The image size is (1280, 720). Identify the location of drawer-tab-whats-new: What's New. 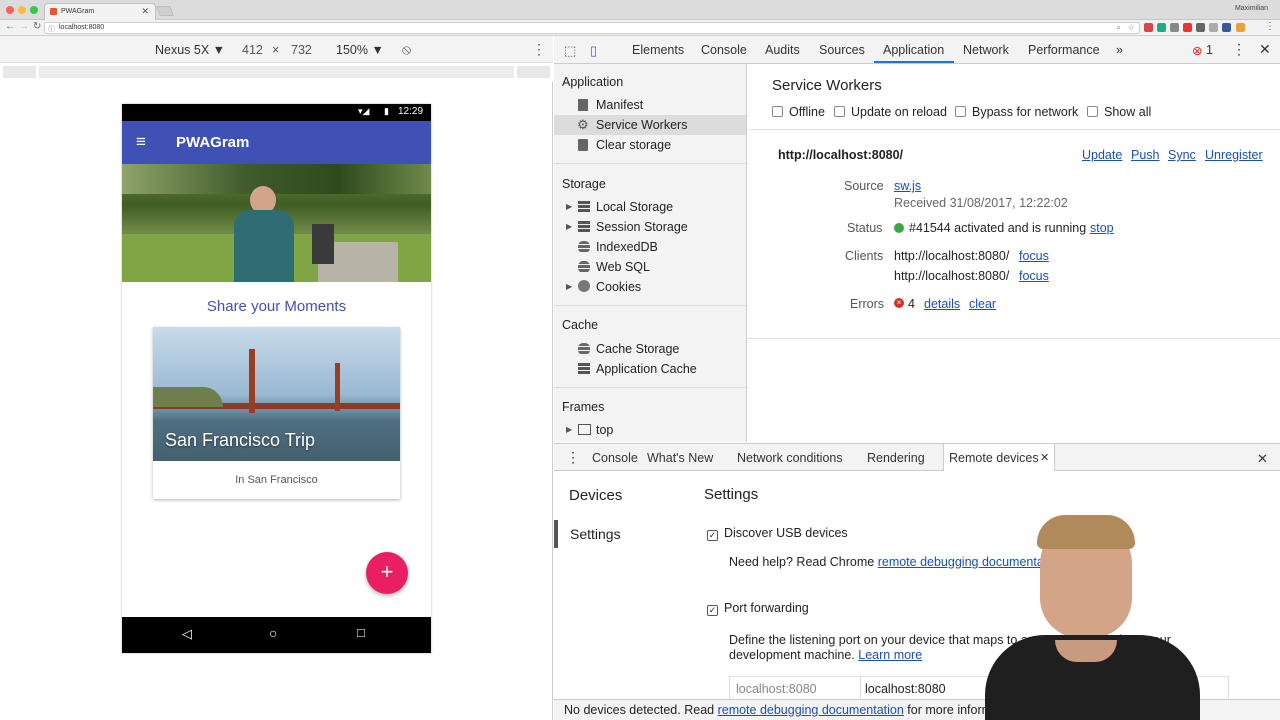
(680, 458).